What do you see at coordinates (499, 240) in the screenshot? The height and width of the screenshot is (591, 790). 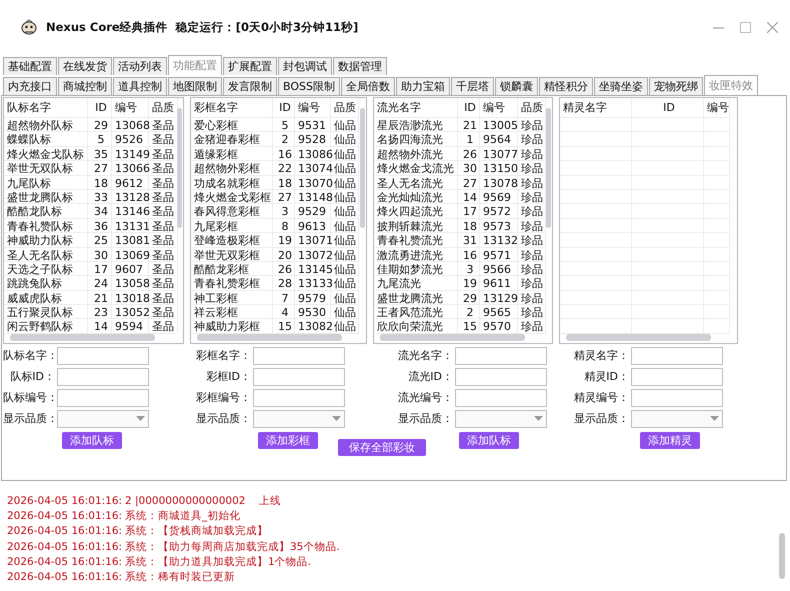 I see `table-cell: 13132` at bounding box center [499, 240].